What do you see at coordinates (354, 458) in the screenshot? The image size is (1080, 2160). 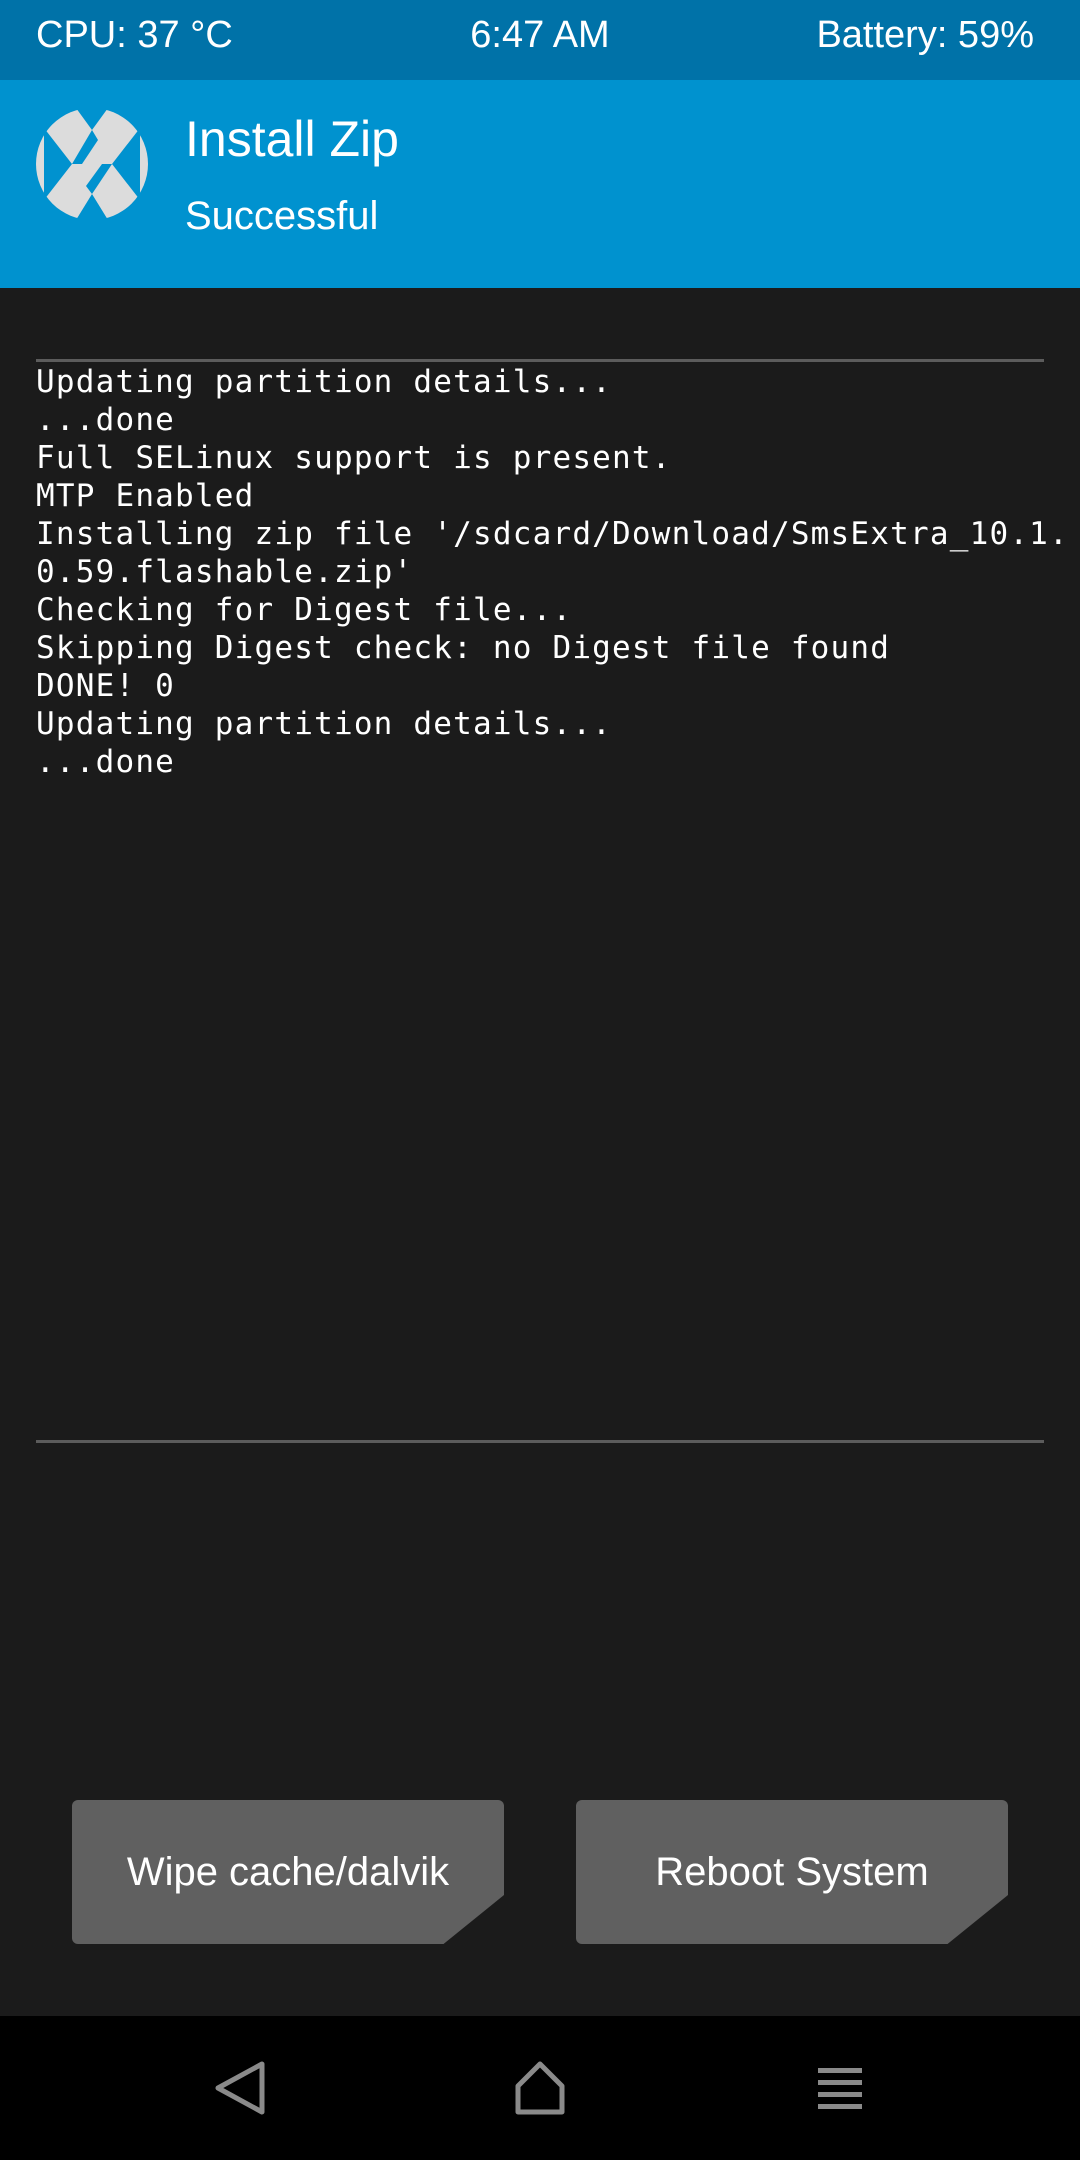 I see `console-line: Full SELinux support is present.` at bounding box center [354, 458].